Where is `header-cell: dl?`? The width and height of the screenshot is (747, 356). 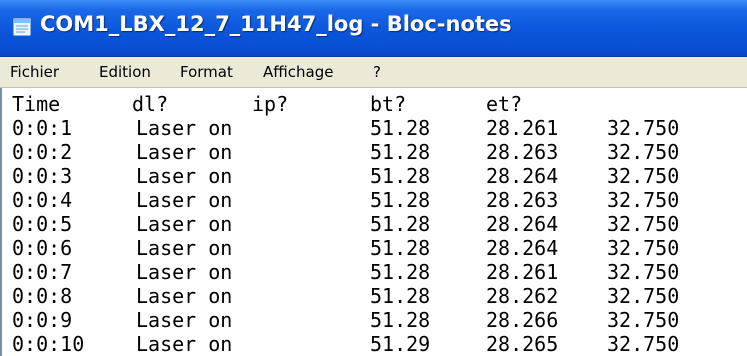
header-cell: dl? is located at coordinates (150, 104).